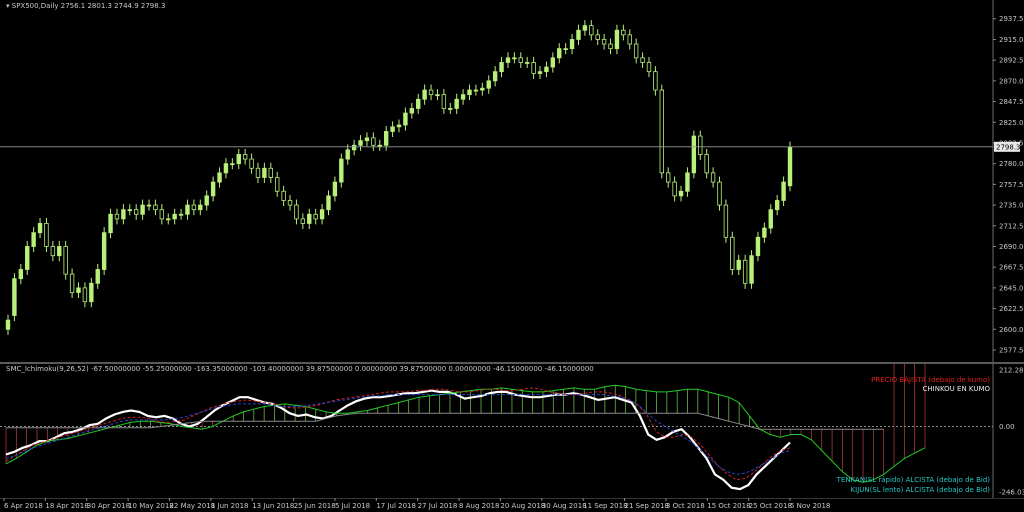  I want to click on x-tick-label: 3 Oct 2018, so click(685, 506).